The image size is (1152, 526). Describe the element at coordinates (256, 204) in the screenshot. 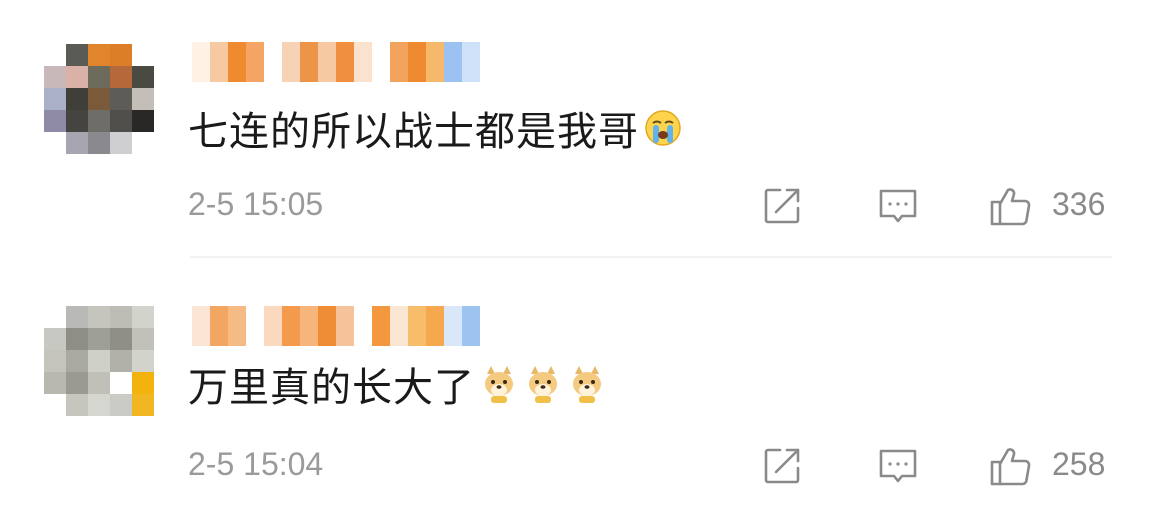

I see `timestamp: 2-5 15:05` at that location.